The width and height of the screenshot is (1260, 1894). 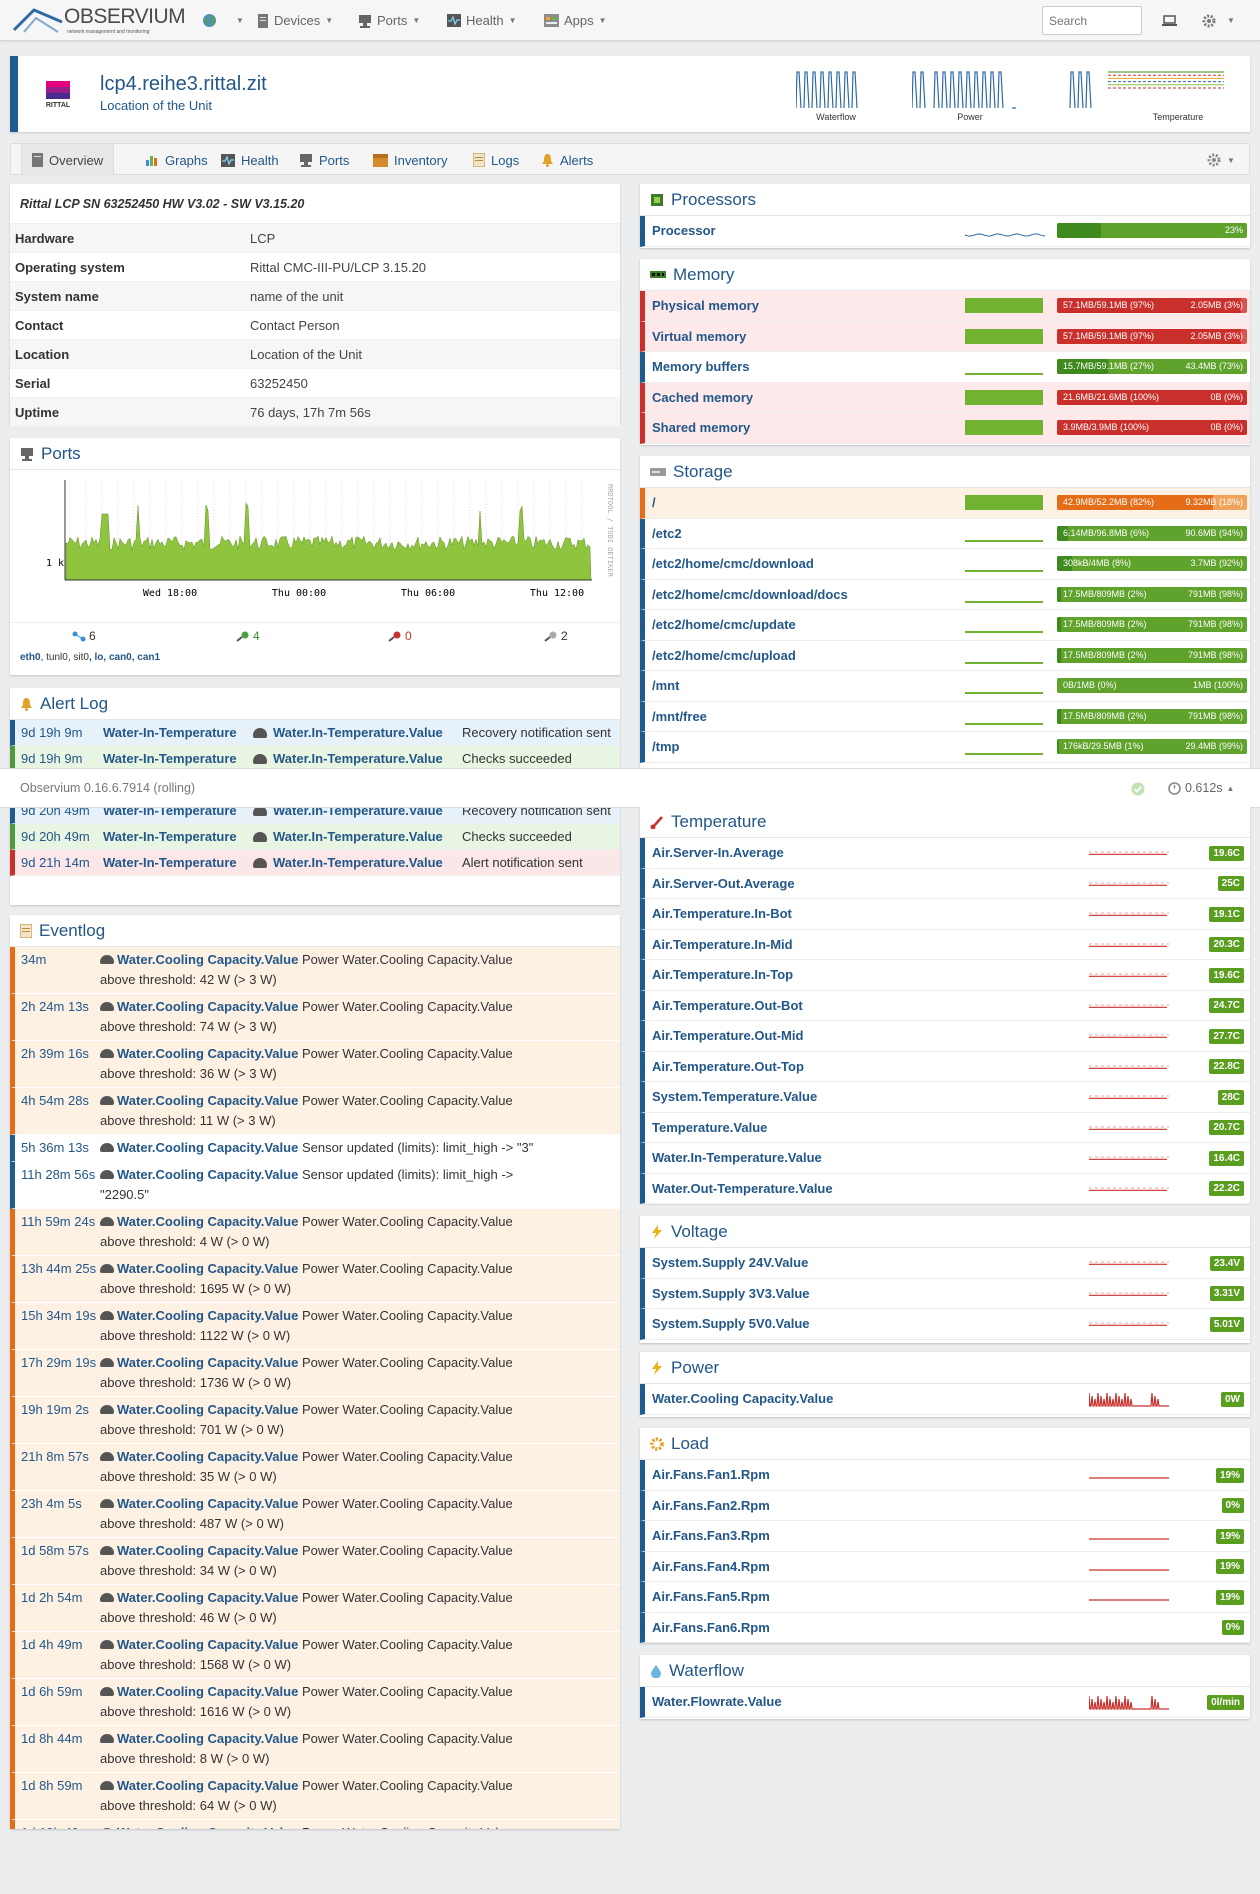 I want to click on nav-health: Health ▼, so click(x=482, y=20).